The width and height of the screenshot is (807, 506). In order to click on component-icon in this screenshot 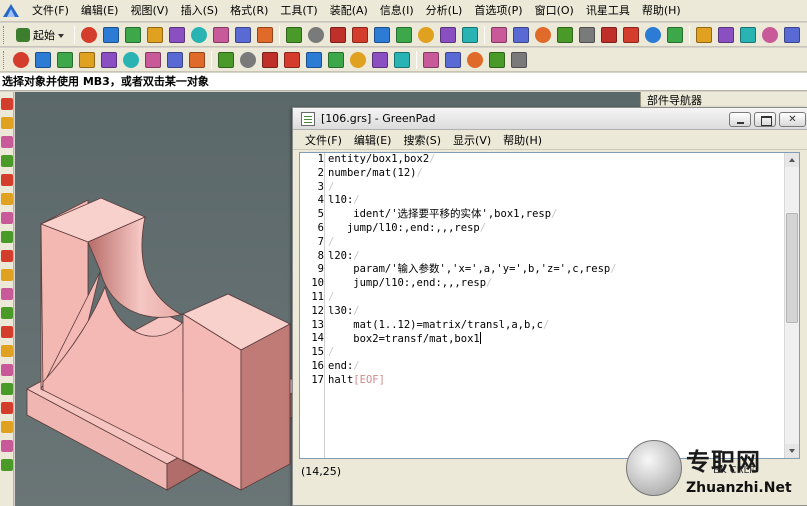, I will do `click(431, 59)`.